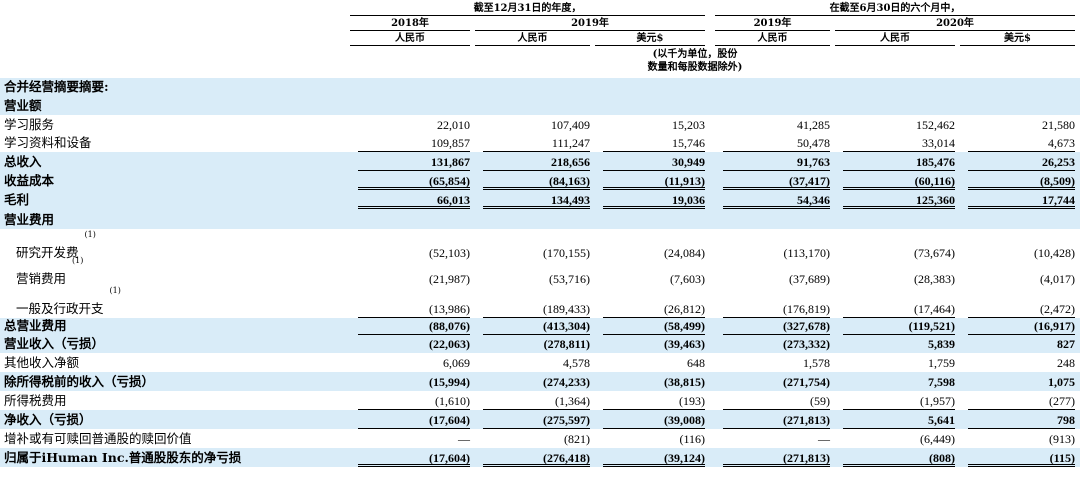 The image size is (1080, 483). Describe the element at coordinates (540, 400) in the screenshot. I see `table-row: 所得税费用 (1,610) (1,364) (193) (59) (1,957) (277)` at that location.